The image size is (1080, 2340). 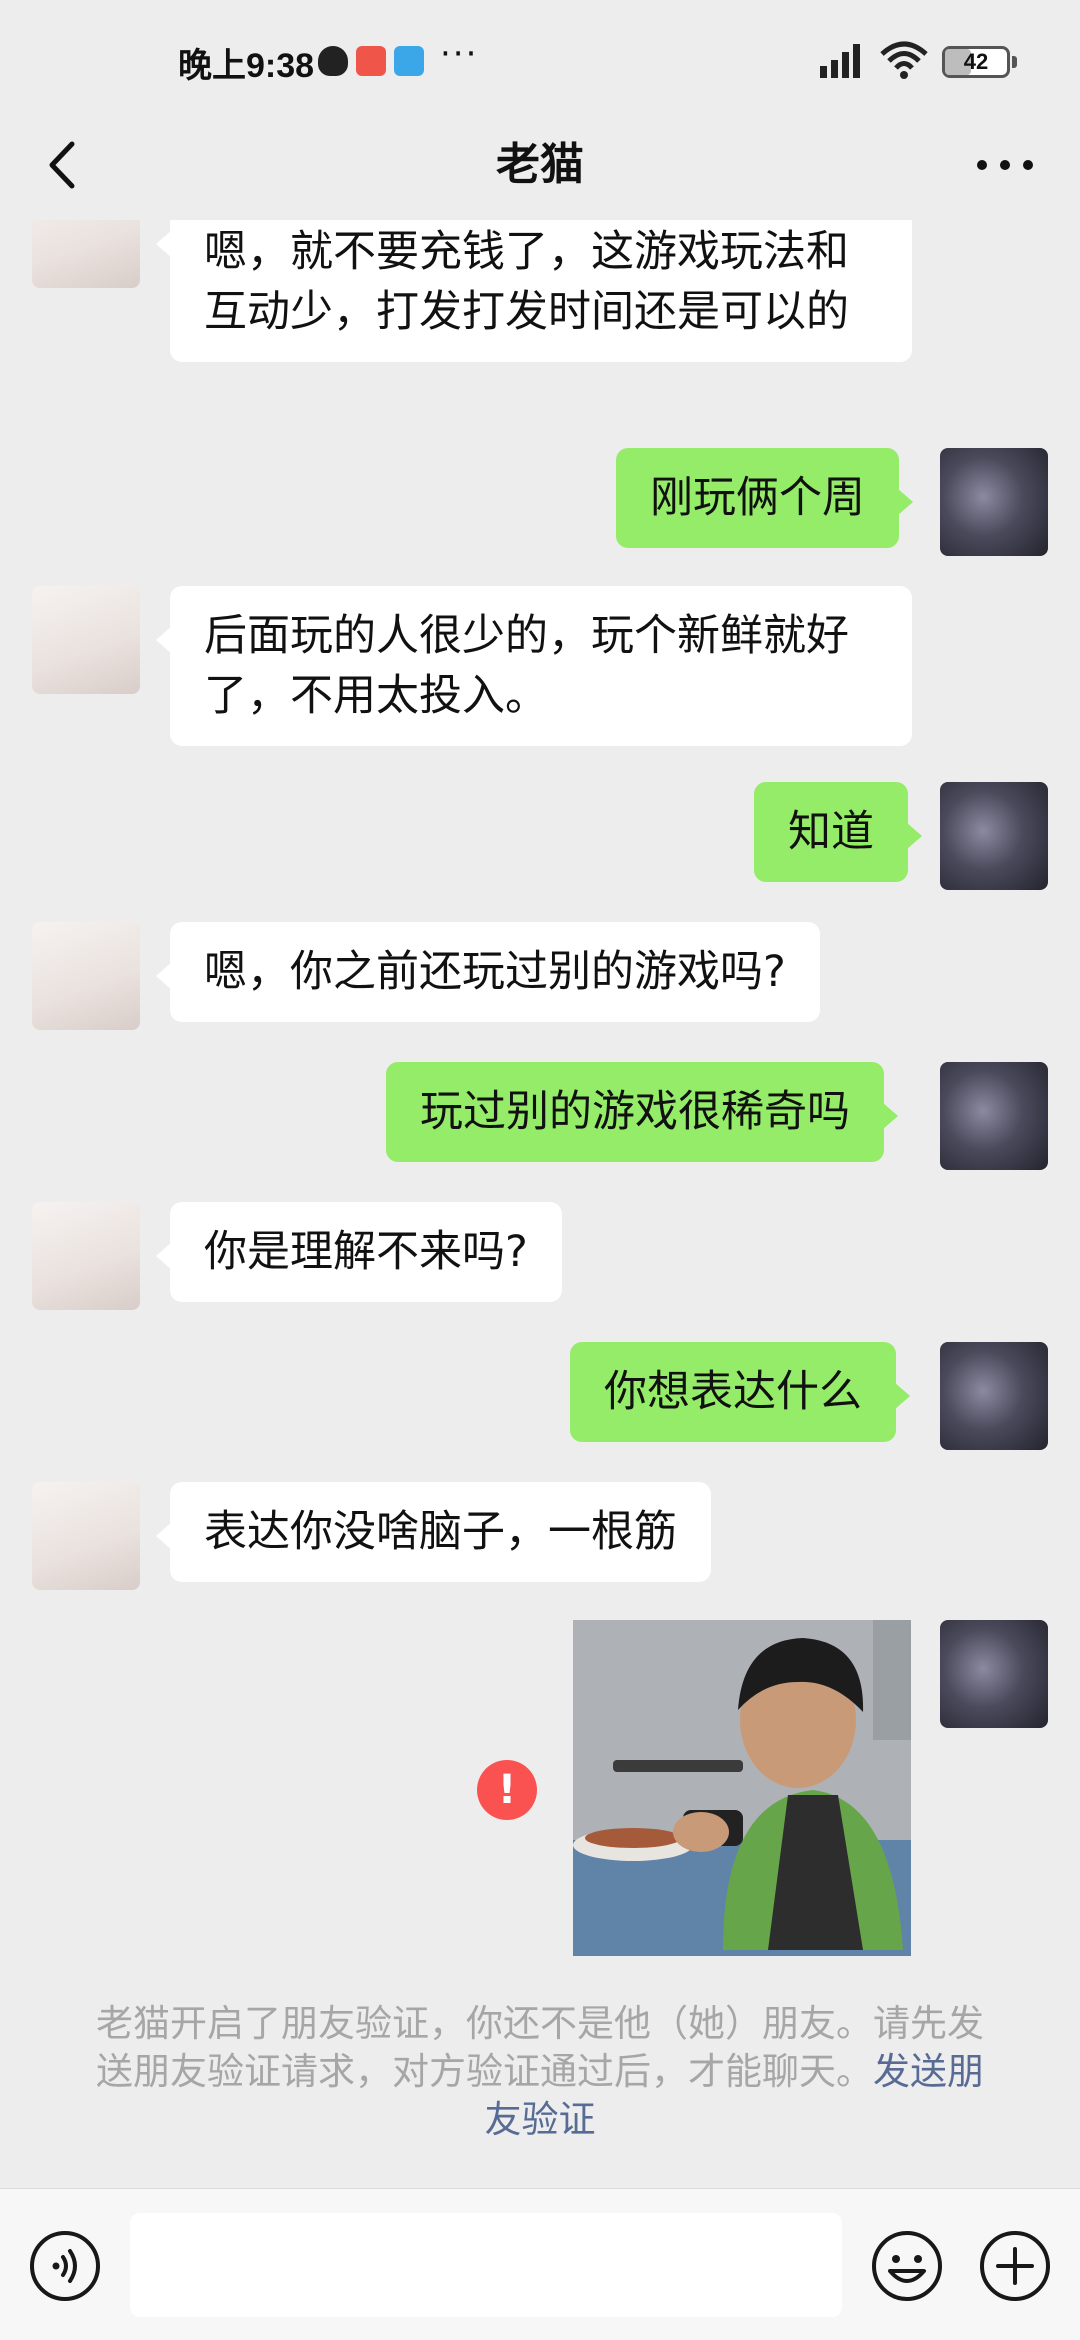 I want to click on chat-title: 老猫, so click(x=540, y=164).